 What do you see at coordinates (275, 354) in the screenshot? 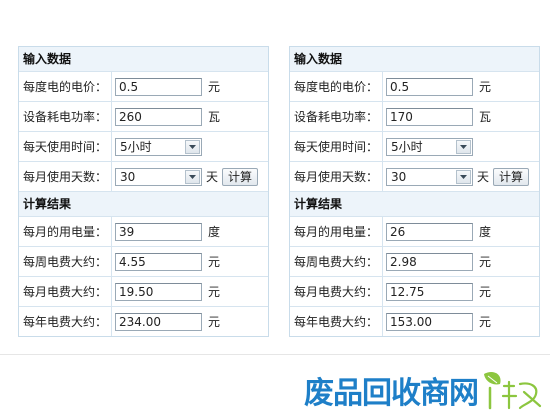
I see `divider-line` at bounding box center [275, 354].